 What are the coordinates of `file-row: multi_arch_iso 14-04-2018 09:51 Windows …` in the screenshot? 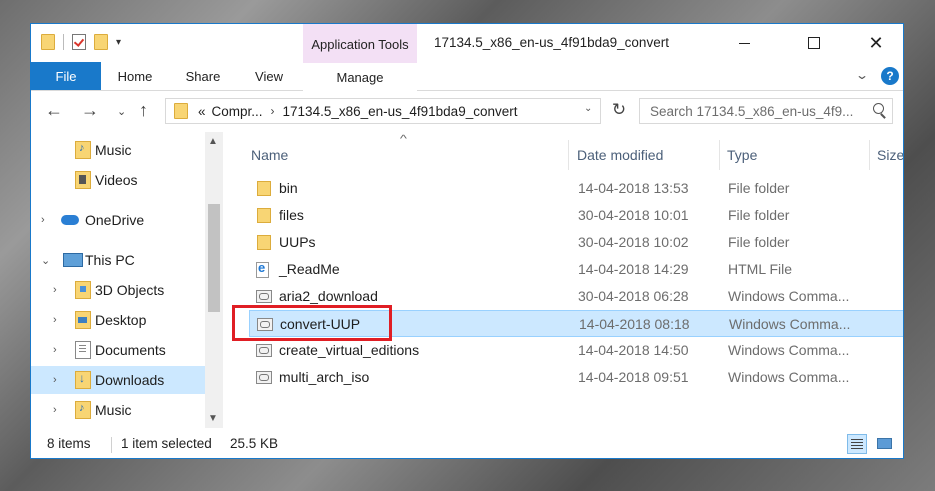 It's located at (576, 377).